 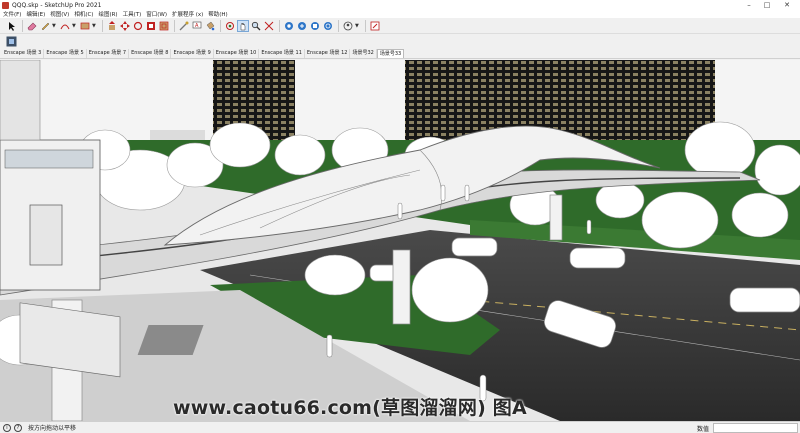 I want to click on rotate-icon, so click(x=138, y=26).